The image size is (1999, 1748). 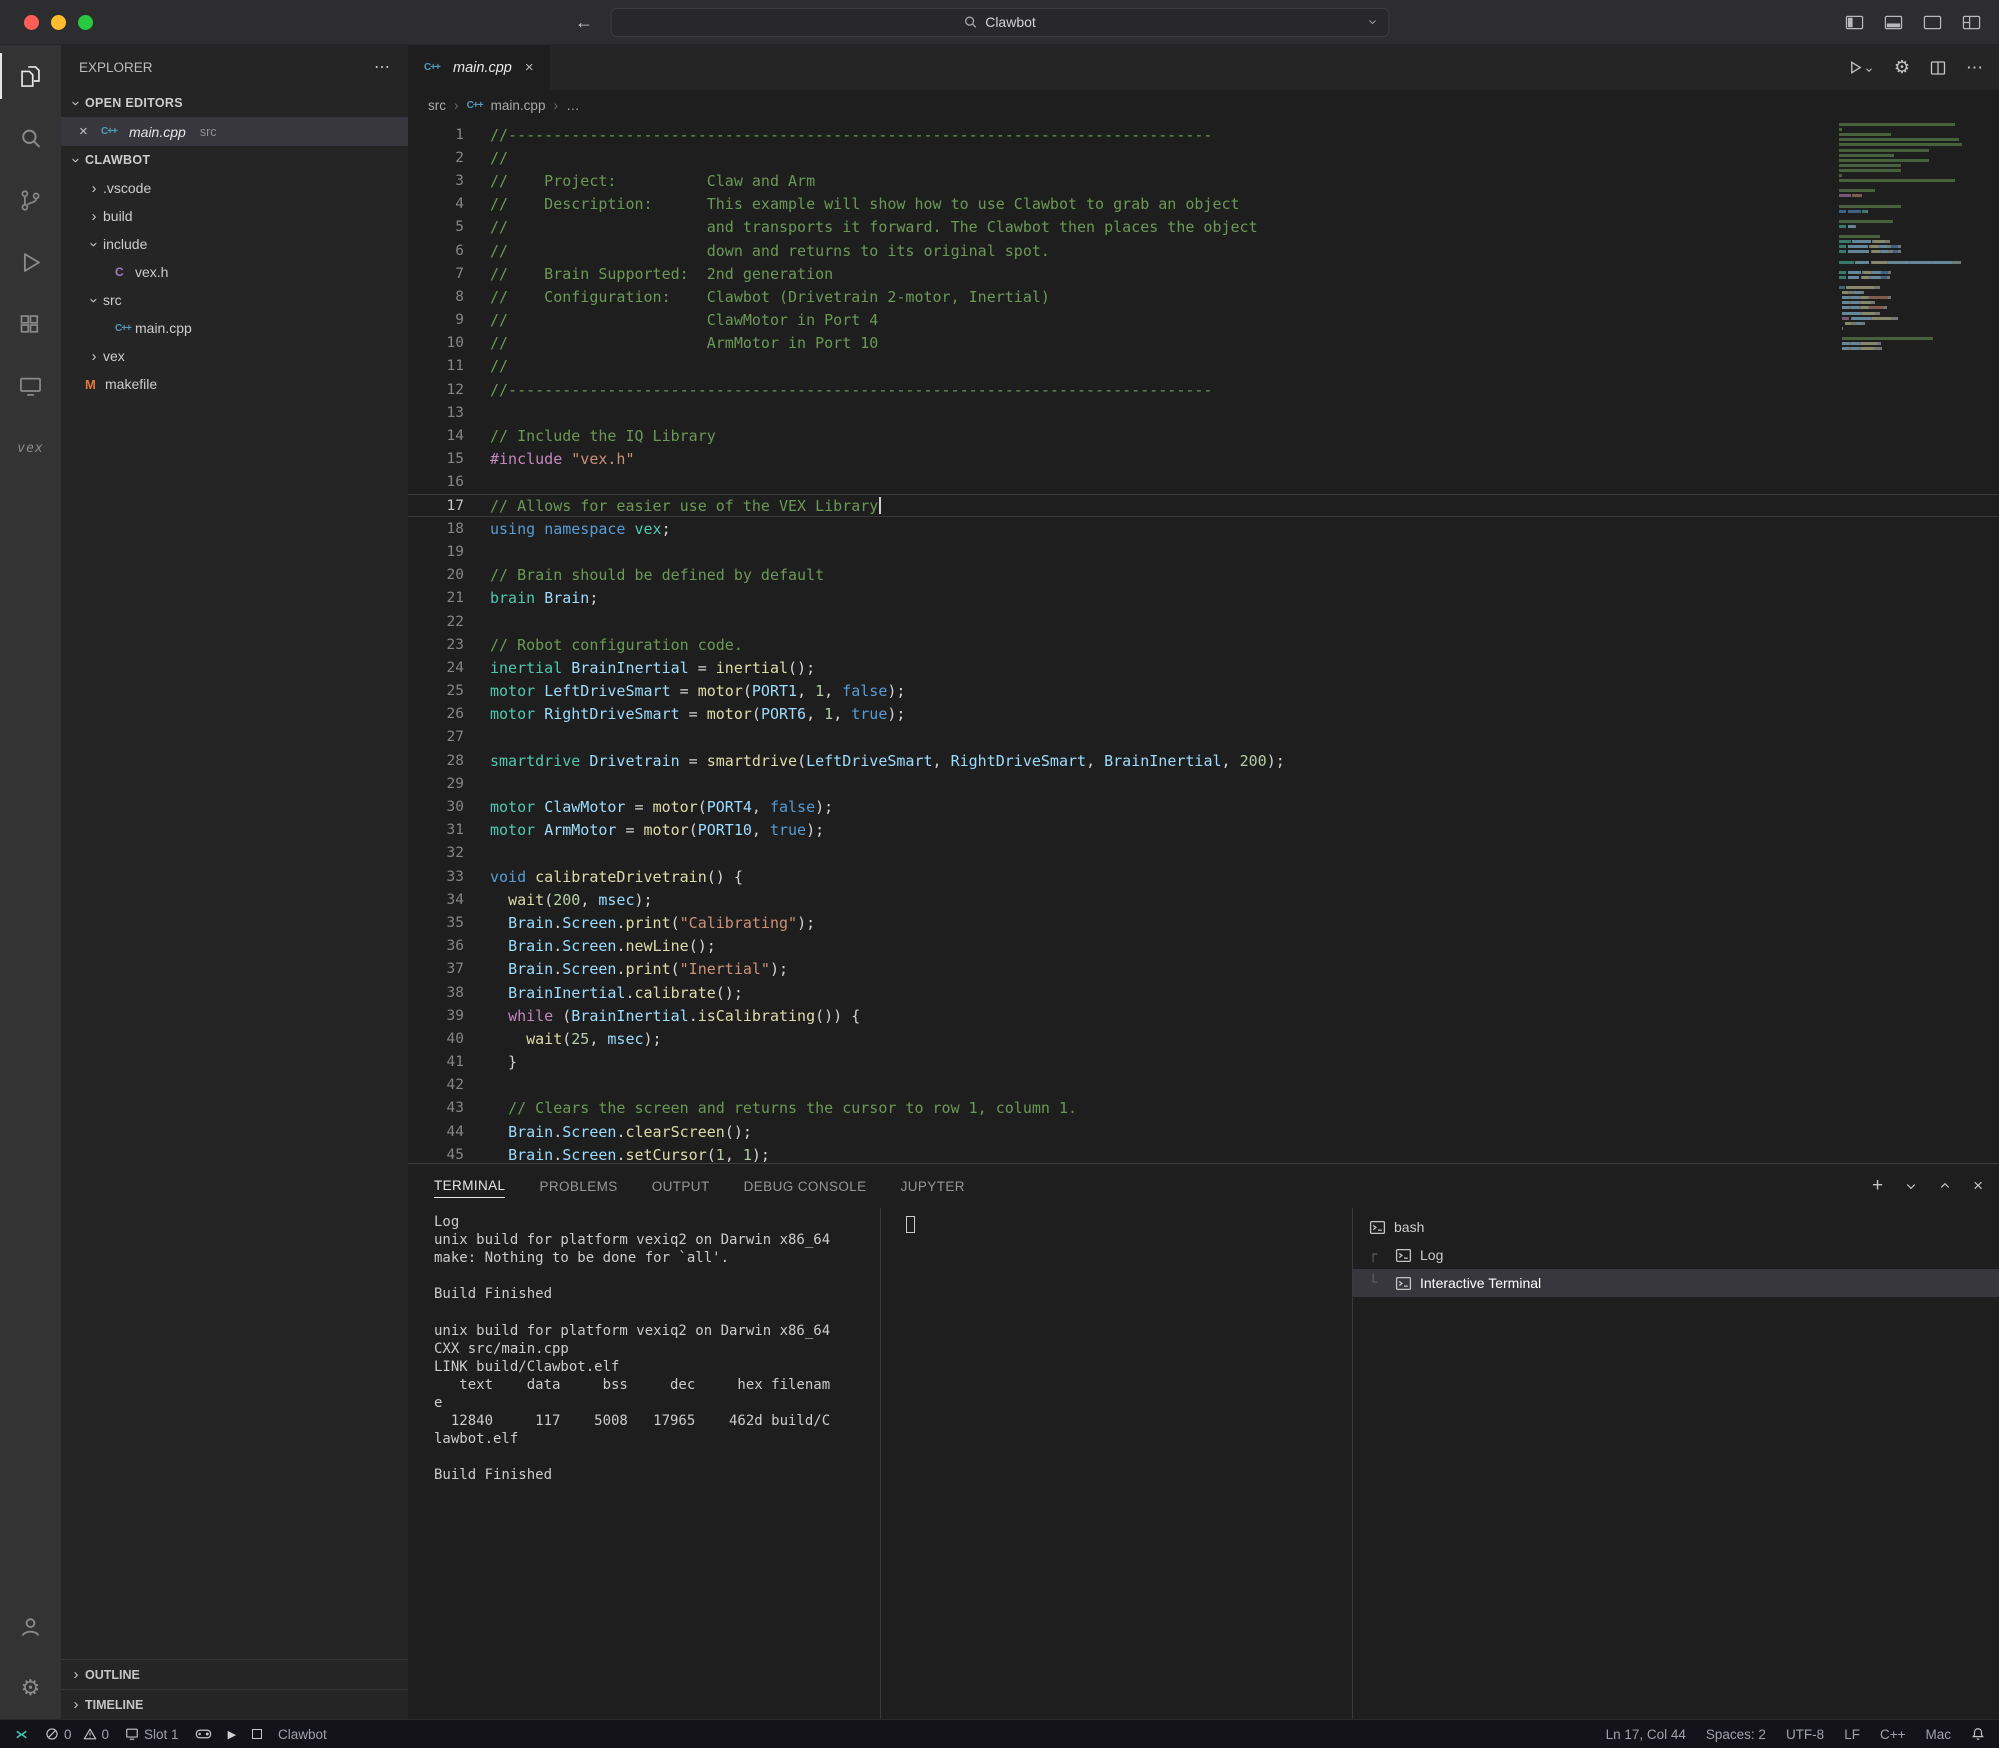 What do you see at coordinates (1203, 946) in the screenshot?
I see `code-line-36: 36 Brain.Screen.newLine();` at bounding box center [1203, 946].